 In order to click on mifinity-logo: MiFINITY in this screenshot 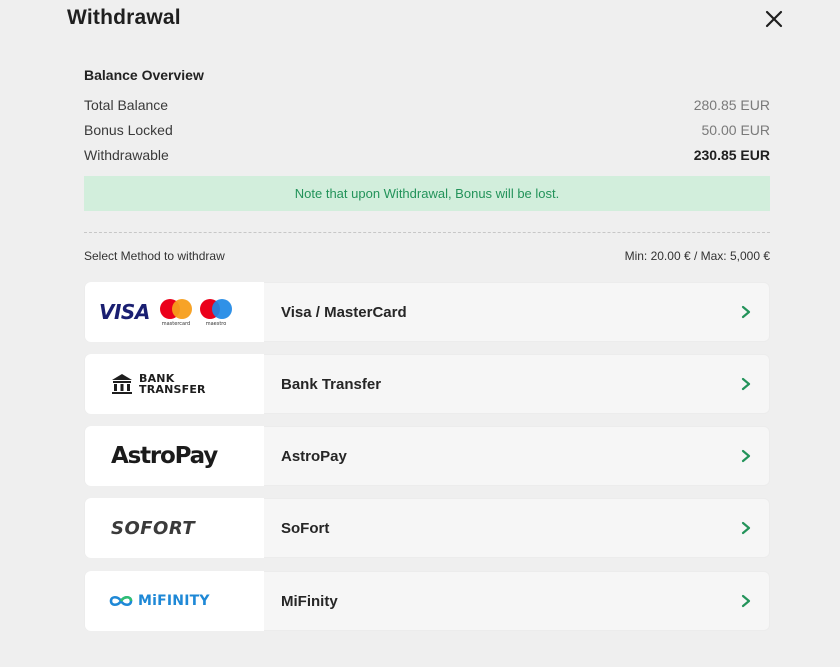, I will do `click(174, 601)`.